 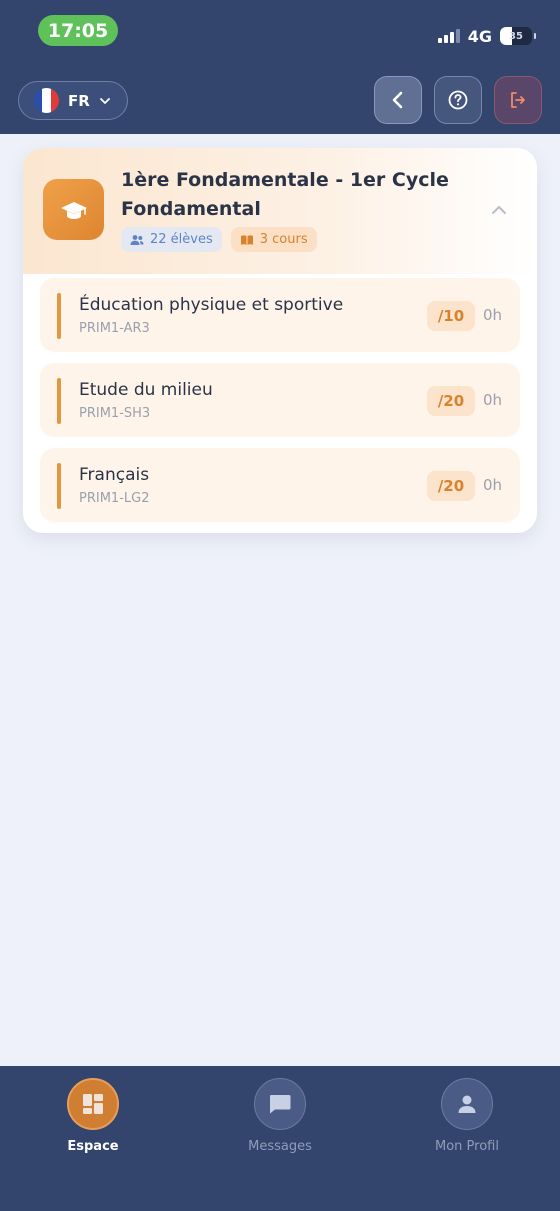 I want to click on user-icon, so click(x=467, y=1104).